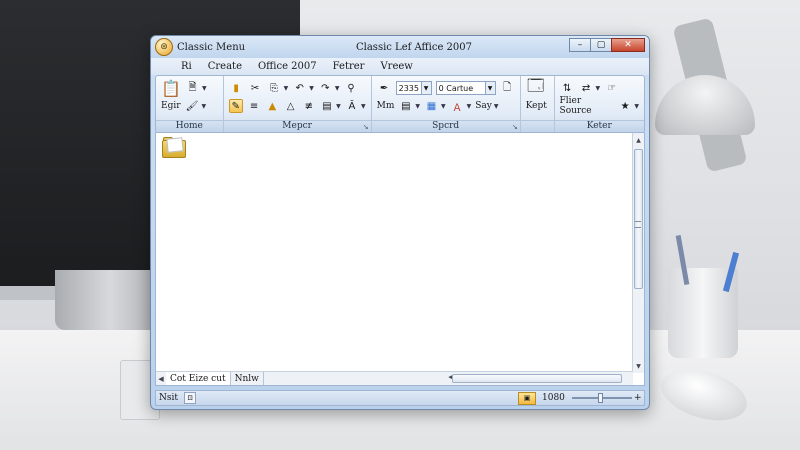  Describe the element at coordinates (400, 398) in the screenshot. I see `status-bar: Nsit ⊡ ▣ 1080 +` at that location.